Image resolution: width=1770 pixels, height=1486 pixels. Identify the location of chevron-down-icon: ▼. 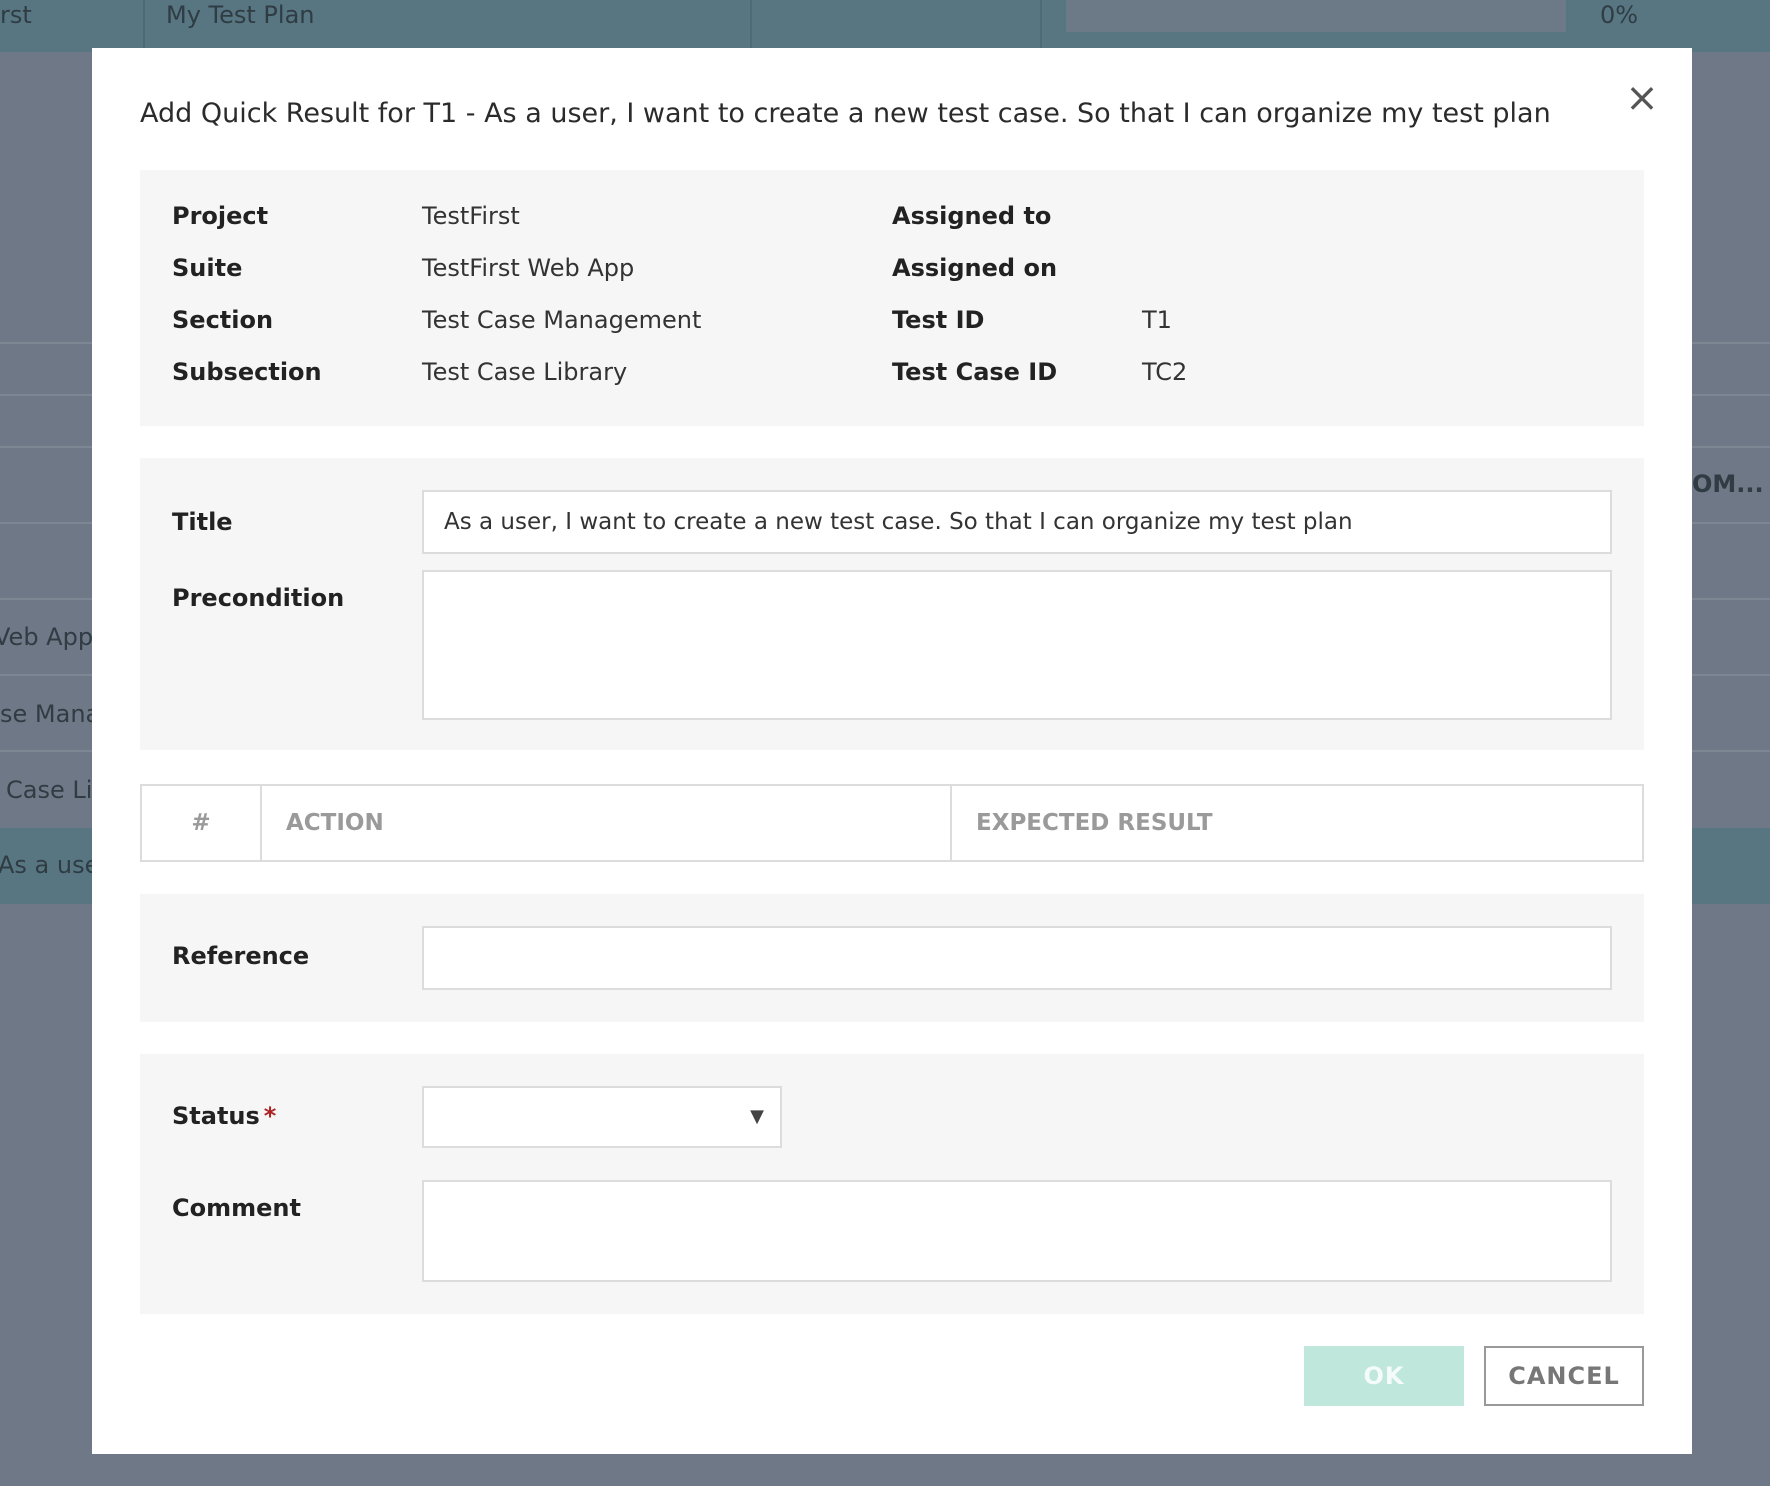
(757, 1116).